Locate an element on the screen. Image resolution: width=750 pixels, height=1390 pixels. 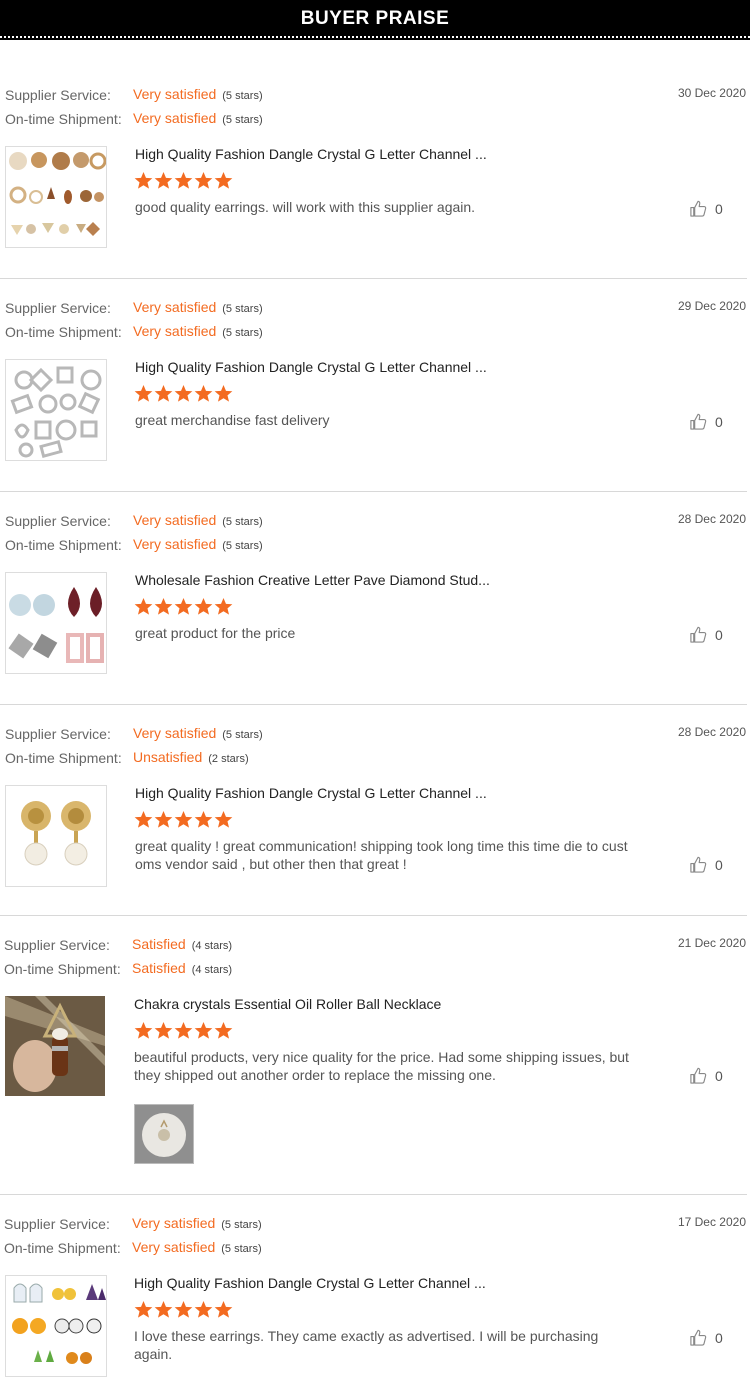
lion-pearl-earrings-image is located at coordinates (56, 836).